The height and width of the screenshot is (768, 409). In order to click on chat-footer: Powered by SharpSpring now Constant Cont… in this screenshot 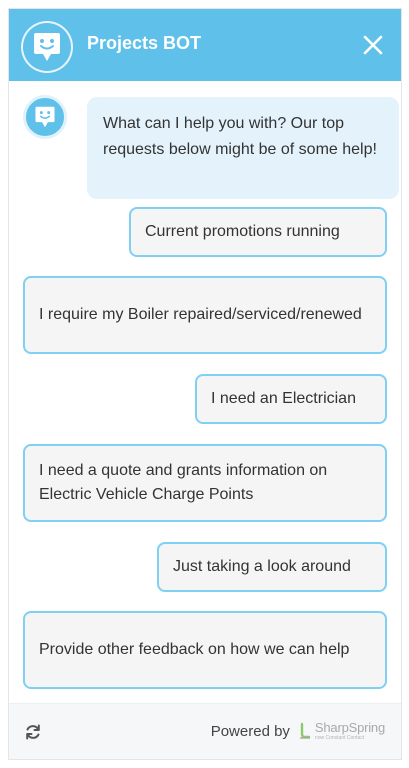, I will do `click(205, 731)`.